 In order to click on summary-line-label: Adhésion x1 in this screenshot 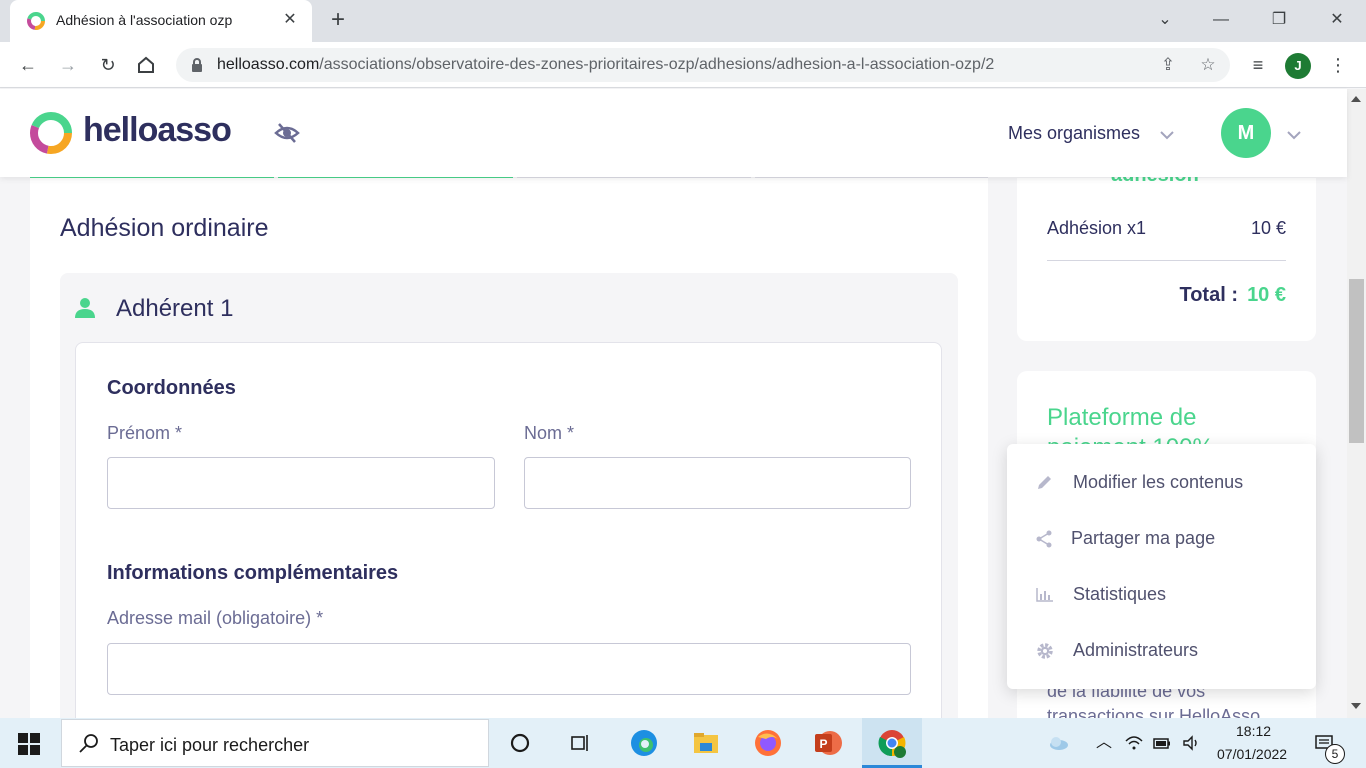, I will do `click(1097, 228)`.